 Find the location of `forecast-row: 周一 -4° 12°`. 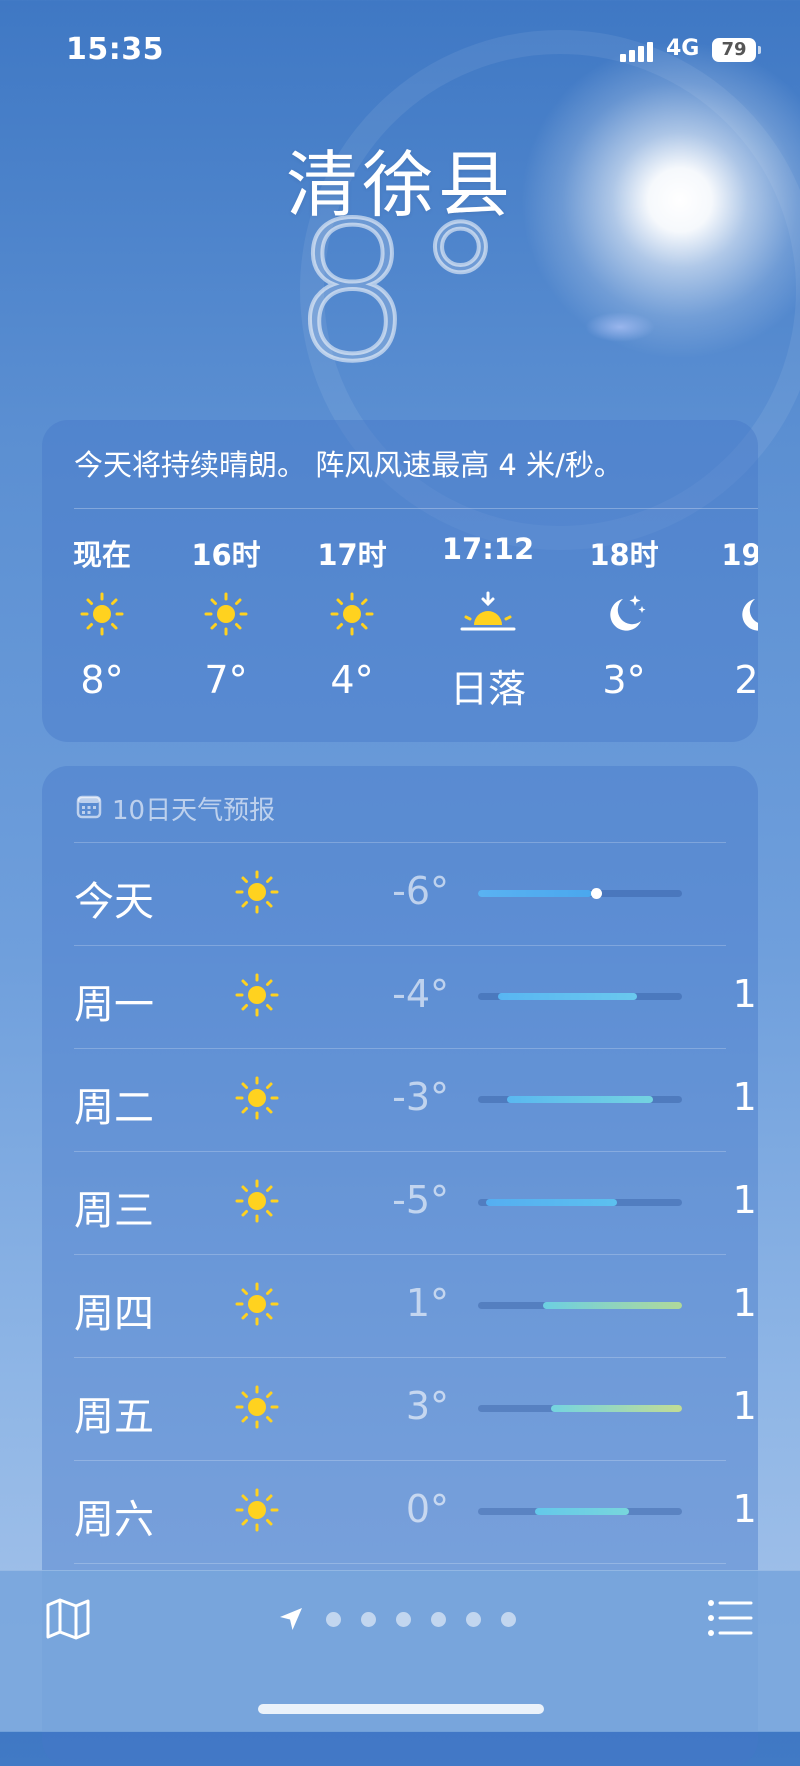

forecast-row: 周一 -4° 12° is located at coordinates (416, 997).